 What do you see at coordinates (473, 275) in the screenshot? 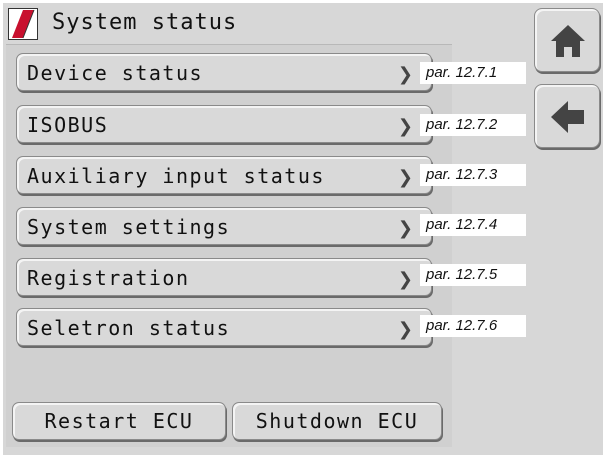
I see `par-reference-label: par. 12.7.5` at bounding box center [473, 275].